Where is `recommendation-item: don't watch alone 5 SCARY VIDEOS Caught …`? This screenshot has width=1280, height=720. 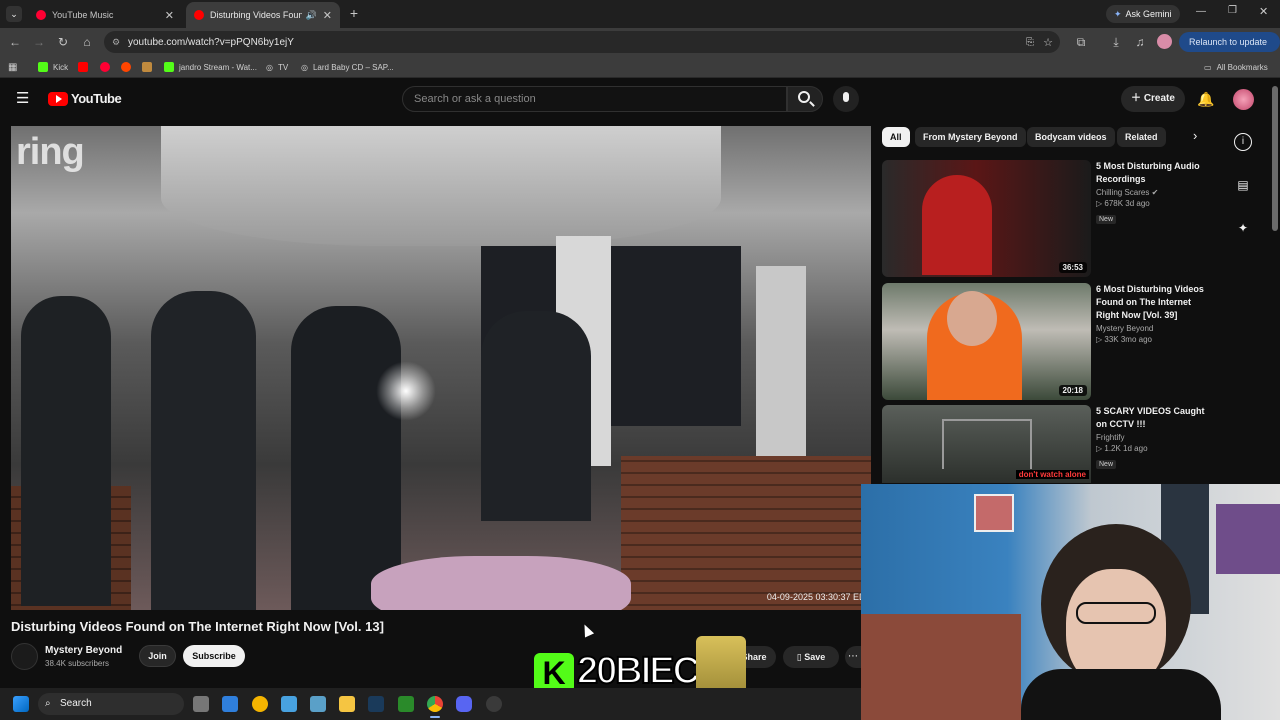
recommendation-item: don't watch alone 5 SCARY VIDEOS Caught … is located at coordinates (1047, 444).